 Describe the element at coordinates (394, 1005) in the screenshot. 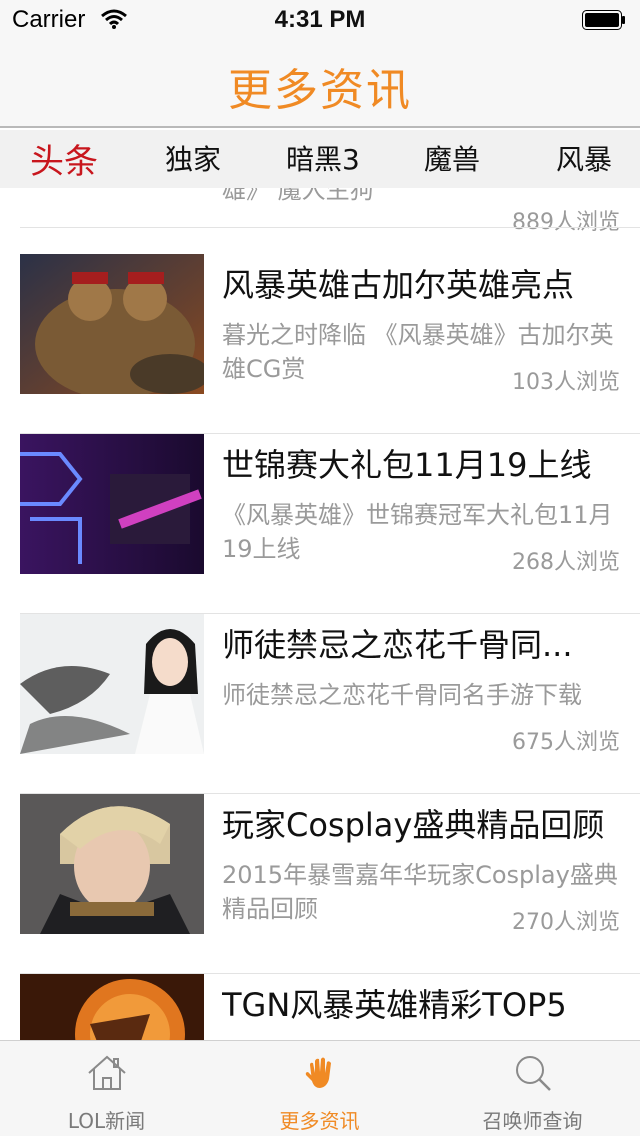

I see `news-title: TGN风暴英雄精彩TOP5` at that location.